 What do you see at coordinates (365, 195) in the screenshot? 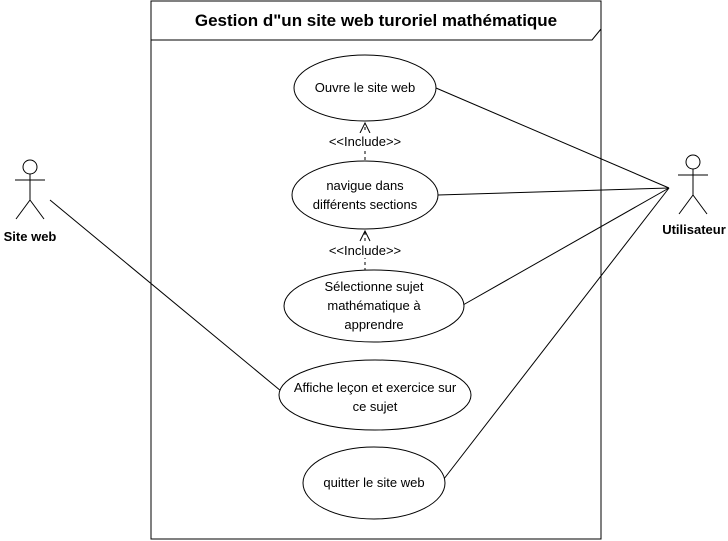
I see `use-case-navigue: navigue dans différents sections` at bounding box center [365, 195].